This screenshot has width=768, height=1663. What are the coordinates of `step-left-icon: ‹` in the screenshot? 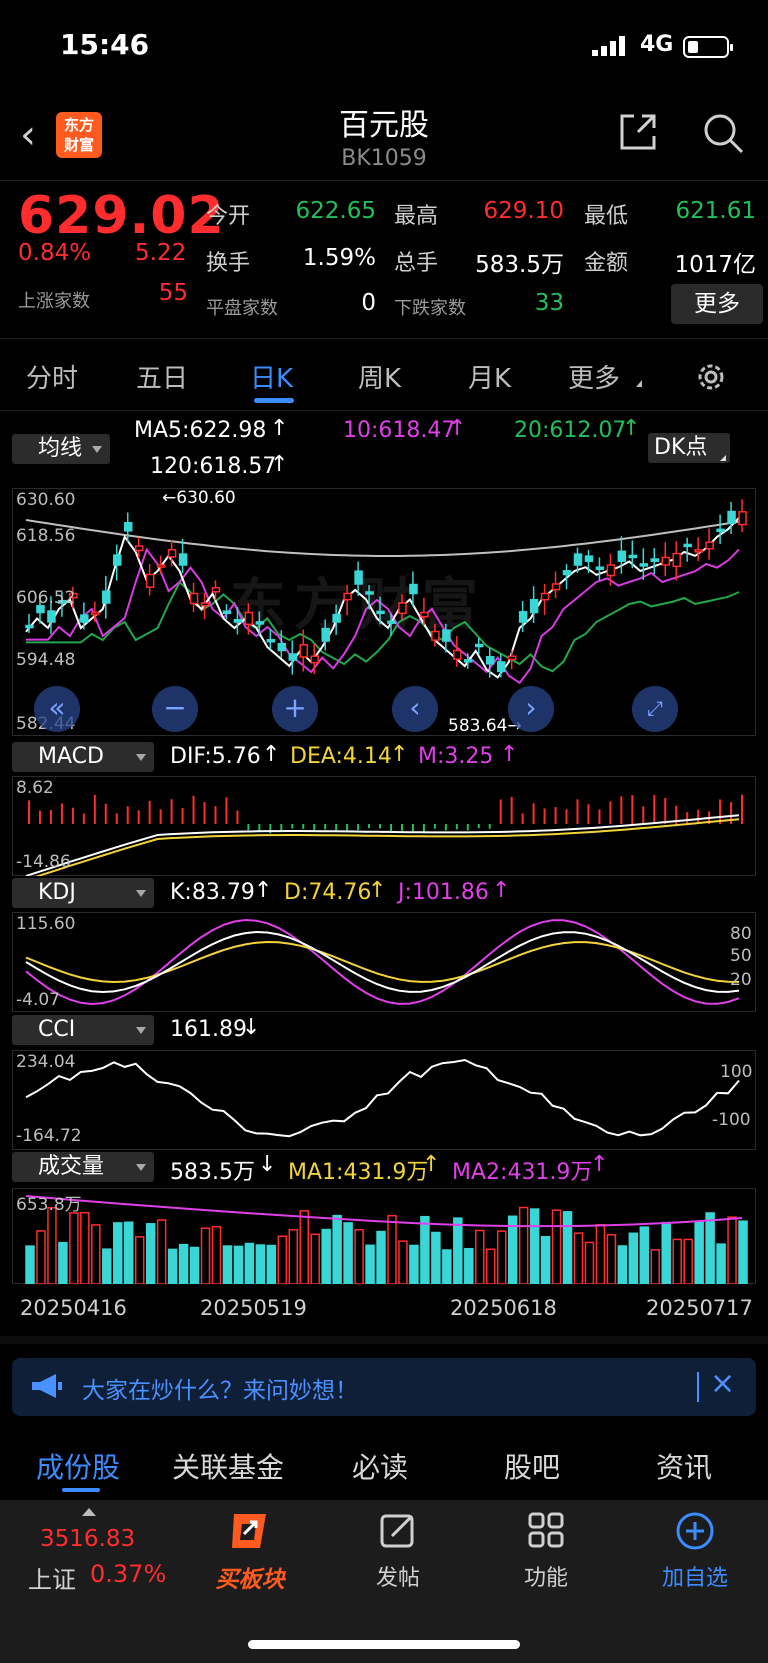 It's located at (415, 709).